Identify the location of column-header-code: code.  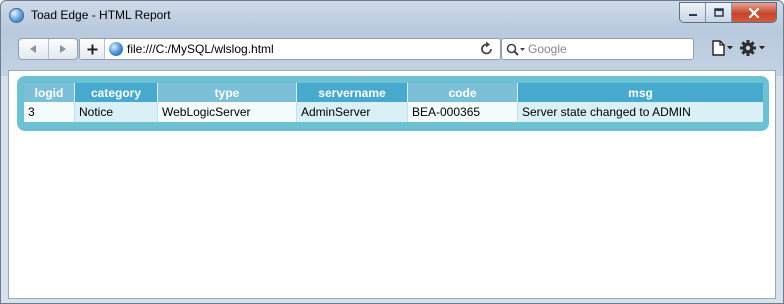
(462, 92).